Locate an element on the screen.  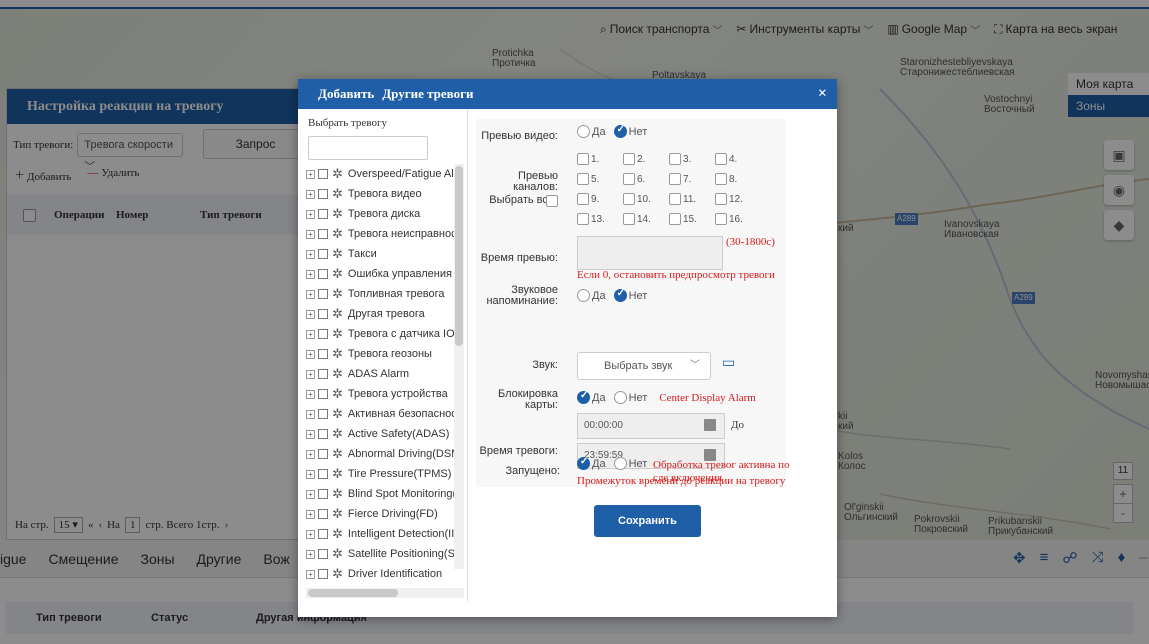
tree-item: + ✲ ADAS Alarm is located at coordinates (380, 374).